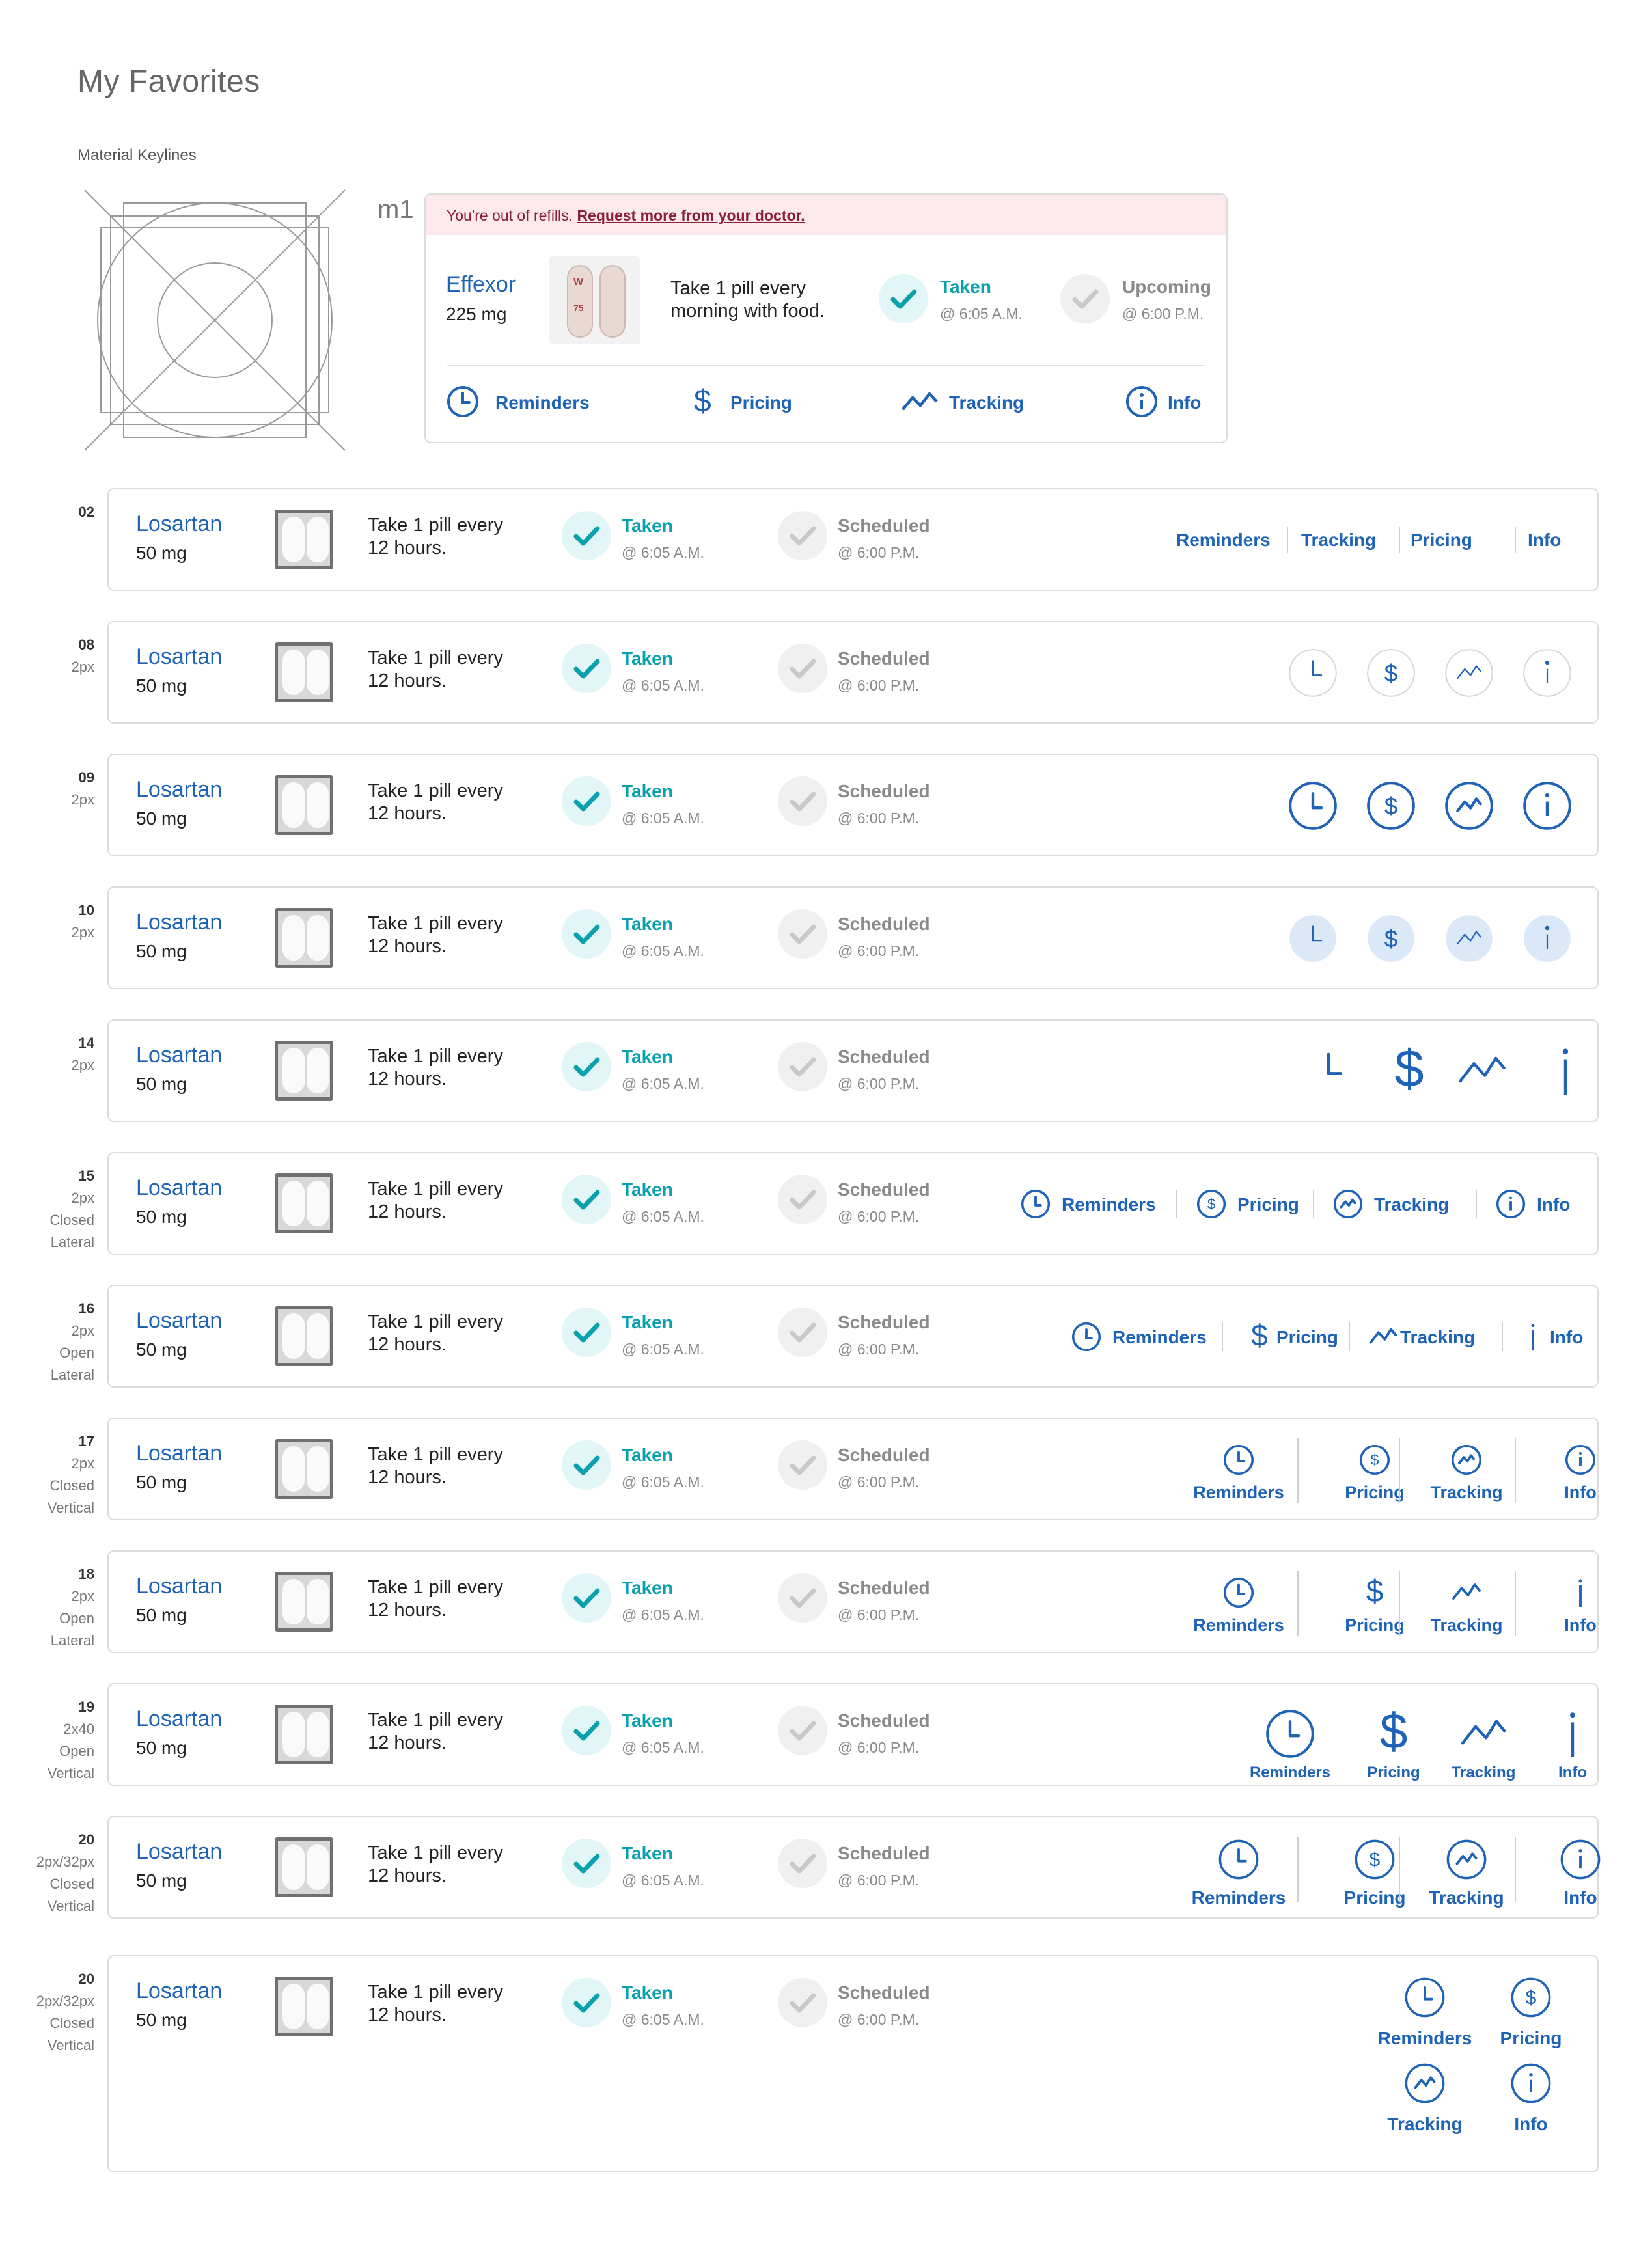 The height and width of the screenshot is (2261, 1652). Describe the element at coordinates (802, 1598) in the screenshot. I see `scheduled-check-icon` at that location.